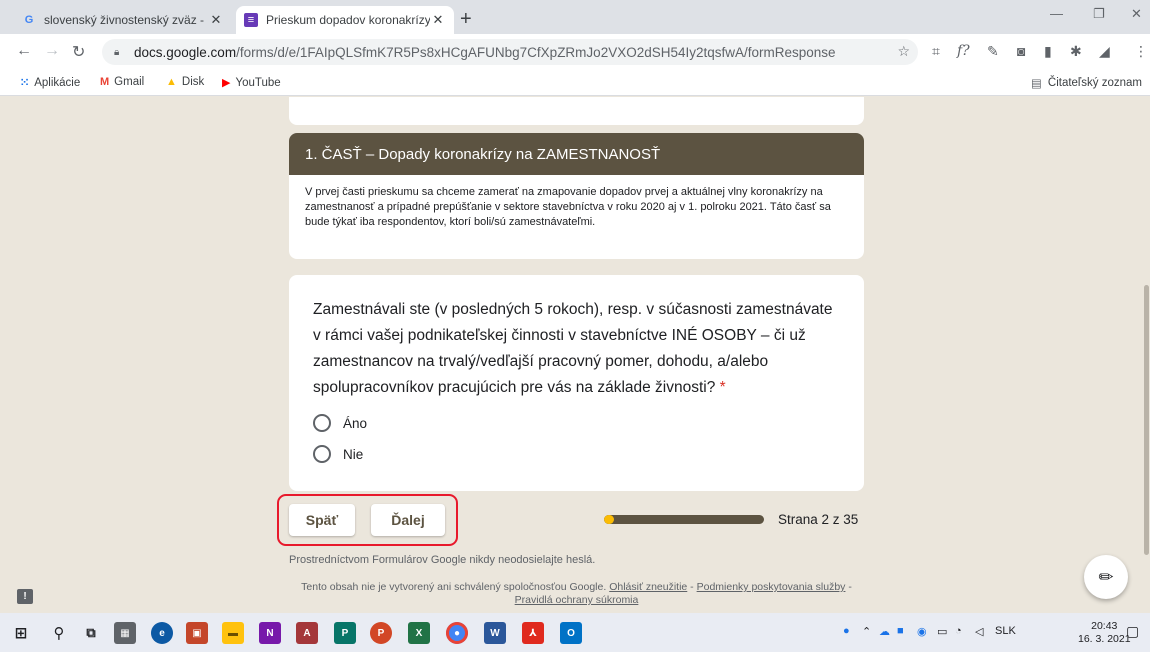 This screenshot has width=1150, height=652. I want to click on file-explorer-icon: ▬, so click(233, 633).